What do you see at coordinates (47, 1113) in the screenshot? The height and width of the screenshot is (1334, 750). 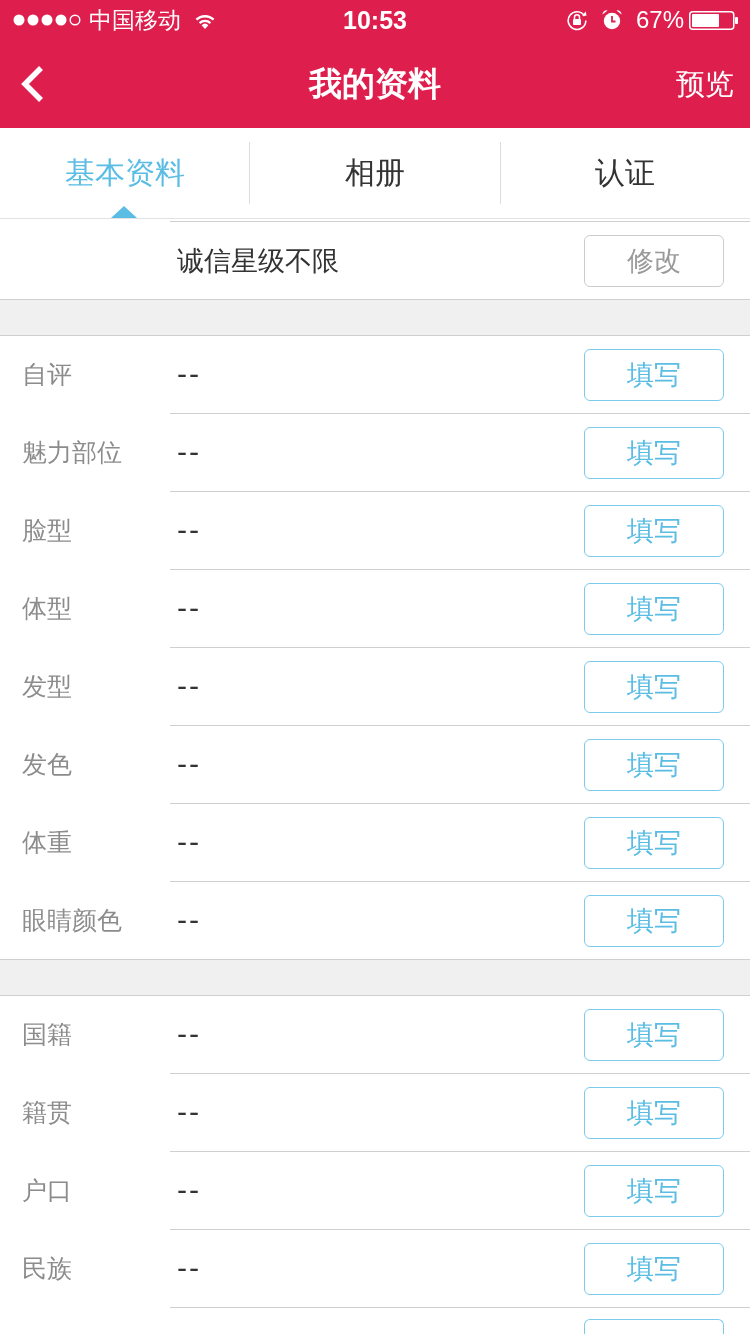 I see `field-label: 籍贯` at bounding box center [47, 1113].